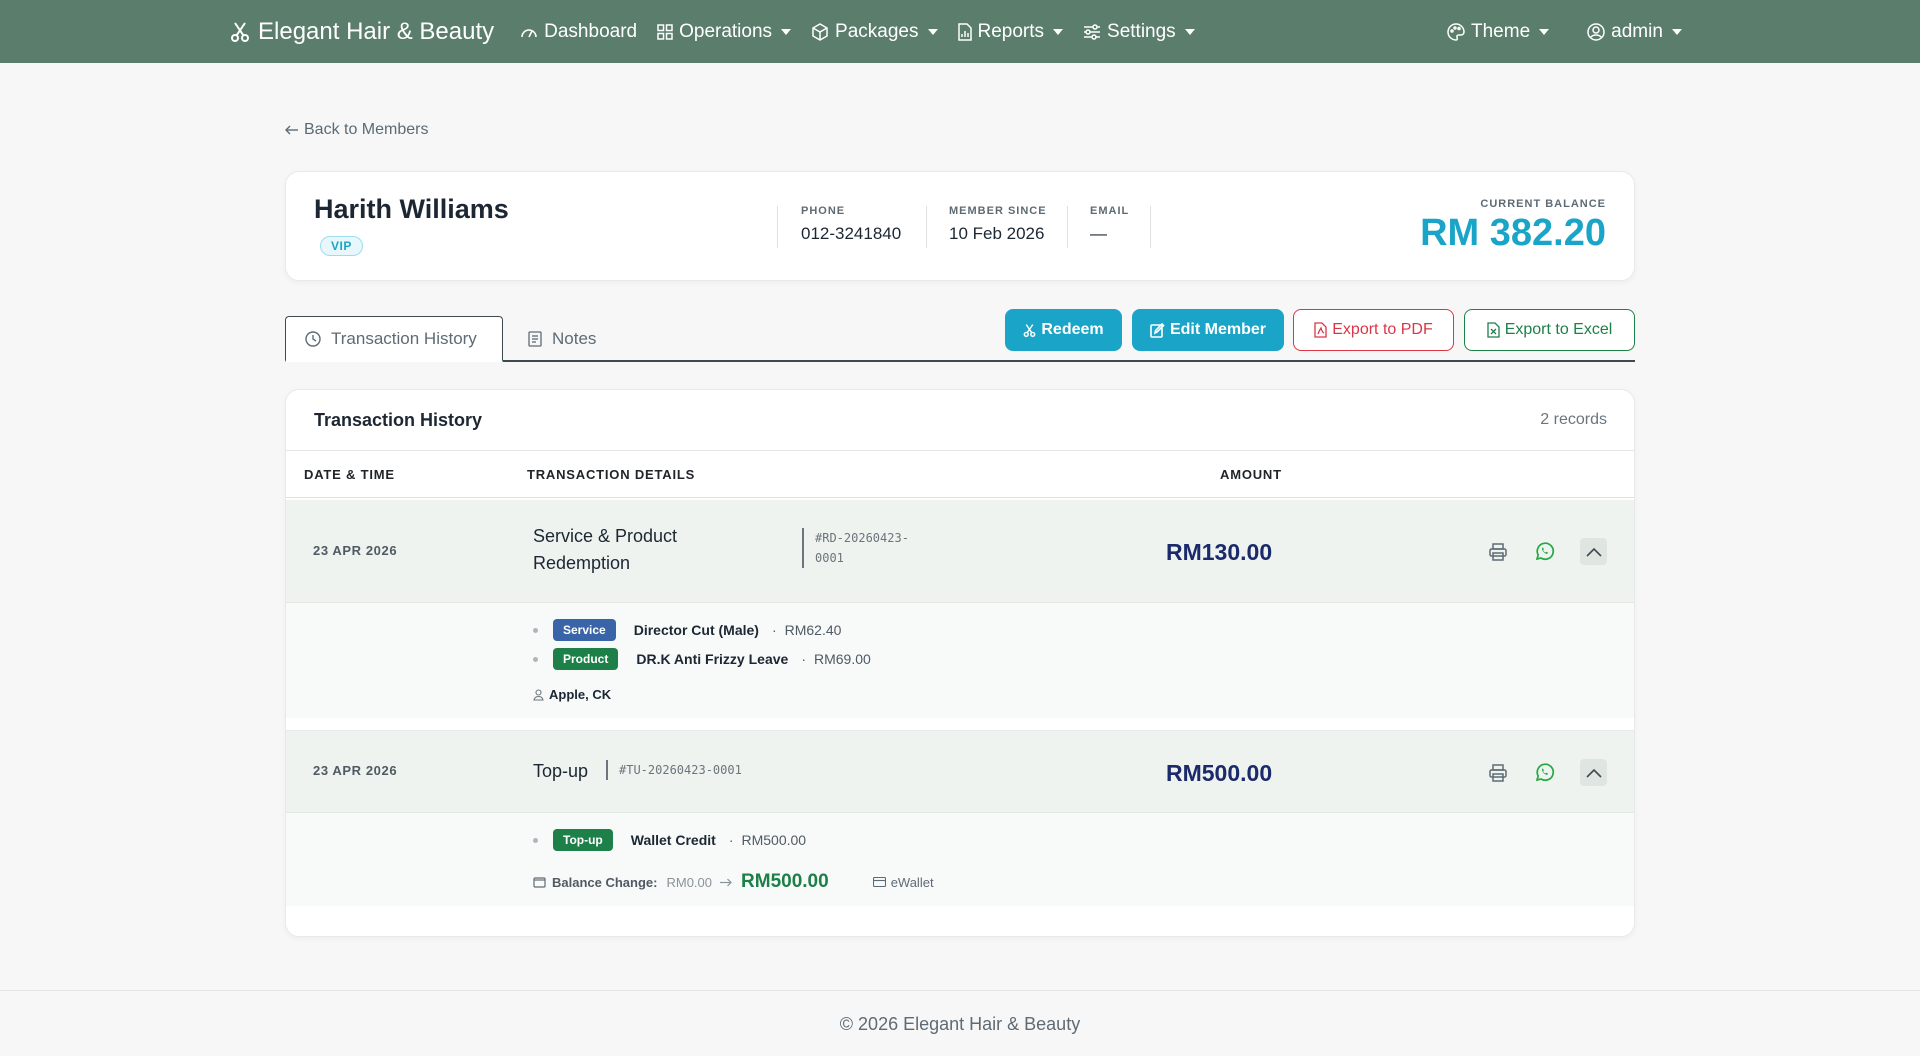 Image resolution: width=1920 pixels, height=1056 pixels. What do you see at coordinates (580, 694) in the screenshot?
I see `staff-label: Apple, CK` at bounding box center [580, 694].